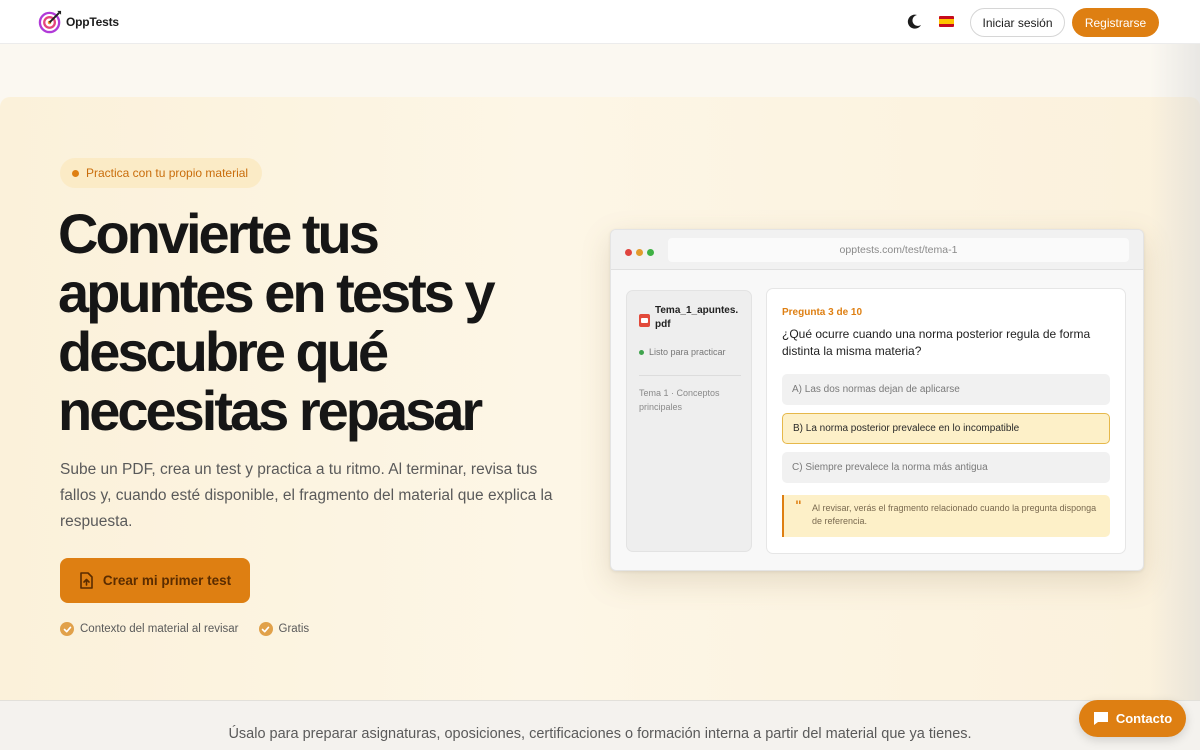 The width and height of the screenshot is (1200, 750). What do you see at coordinates (898, 250) in the screenshot?
I see `mockup-url-bar: opptests.com/test/tema-1` at bounding box center [898, 250].